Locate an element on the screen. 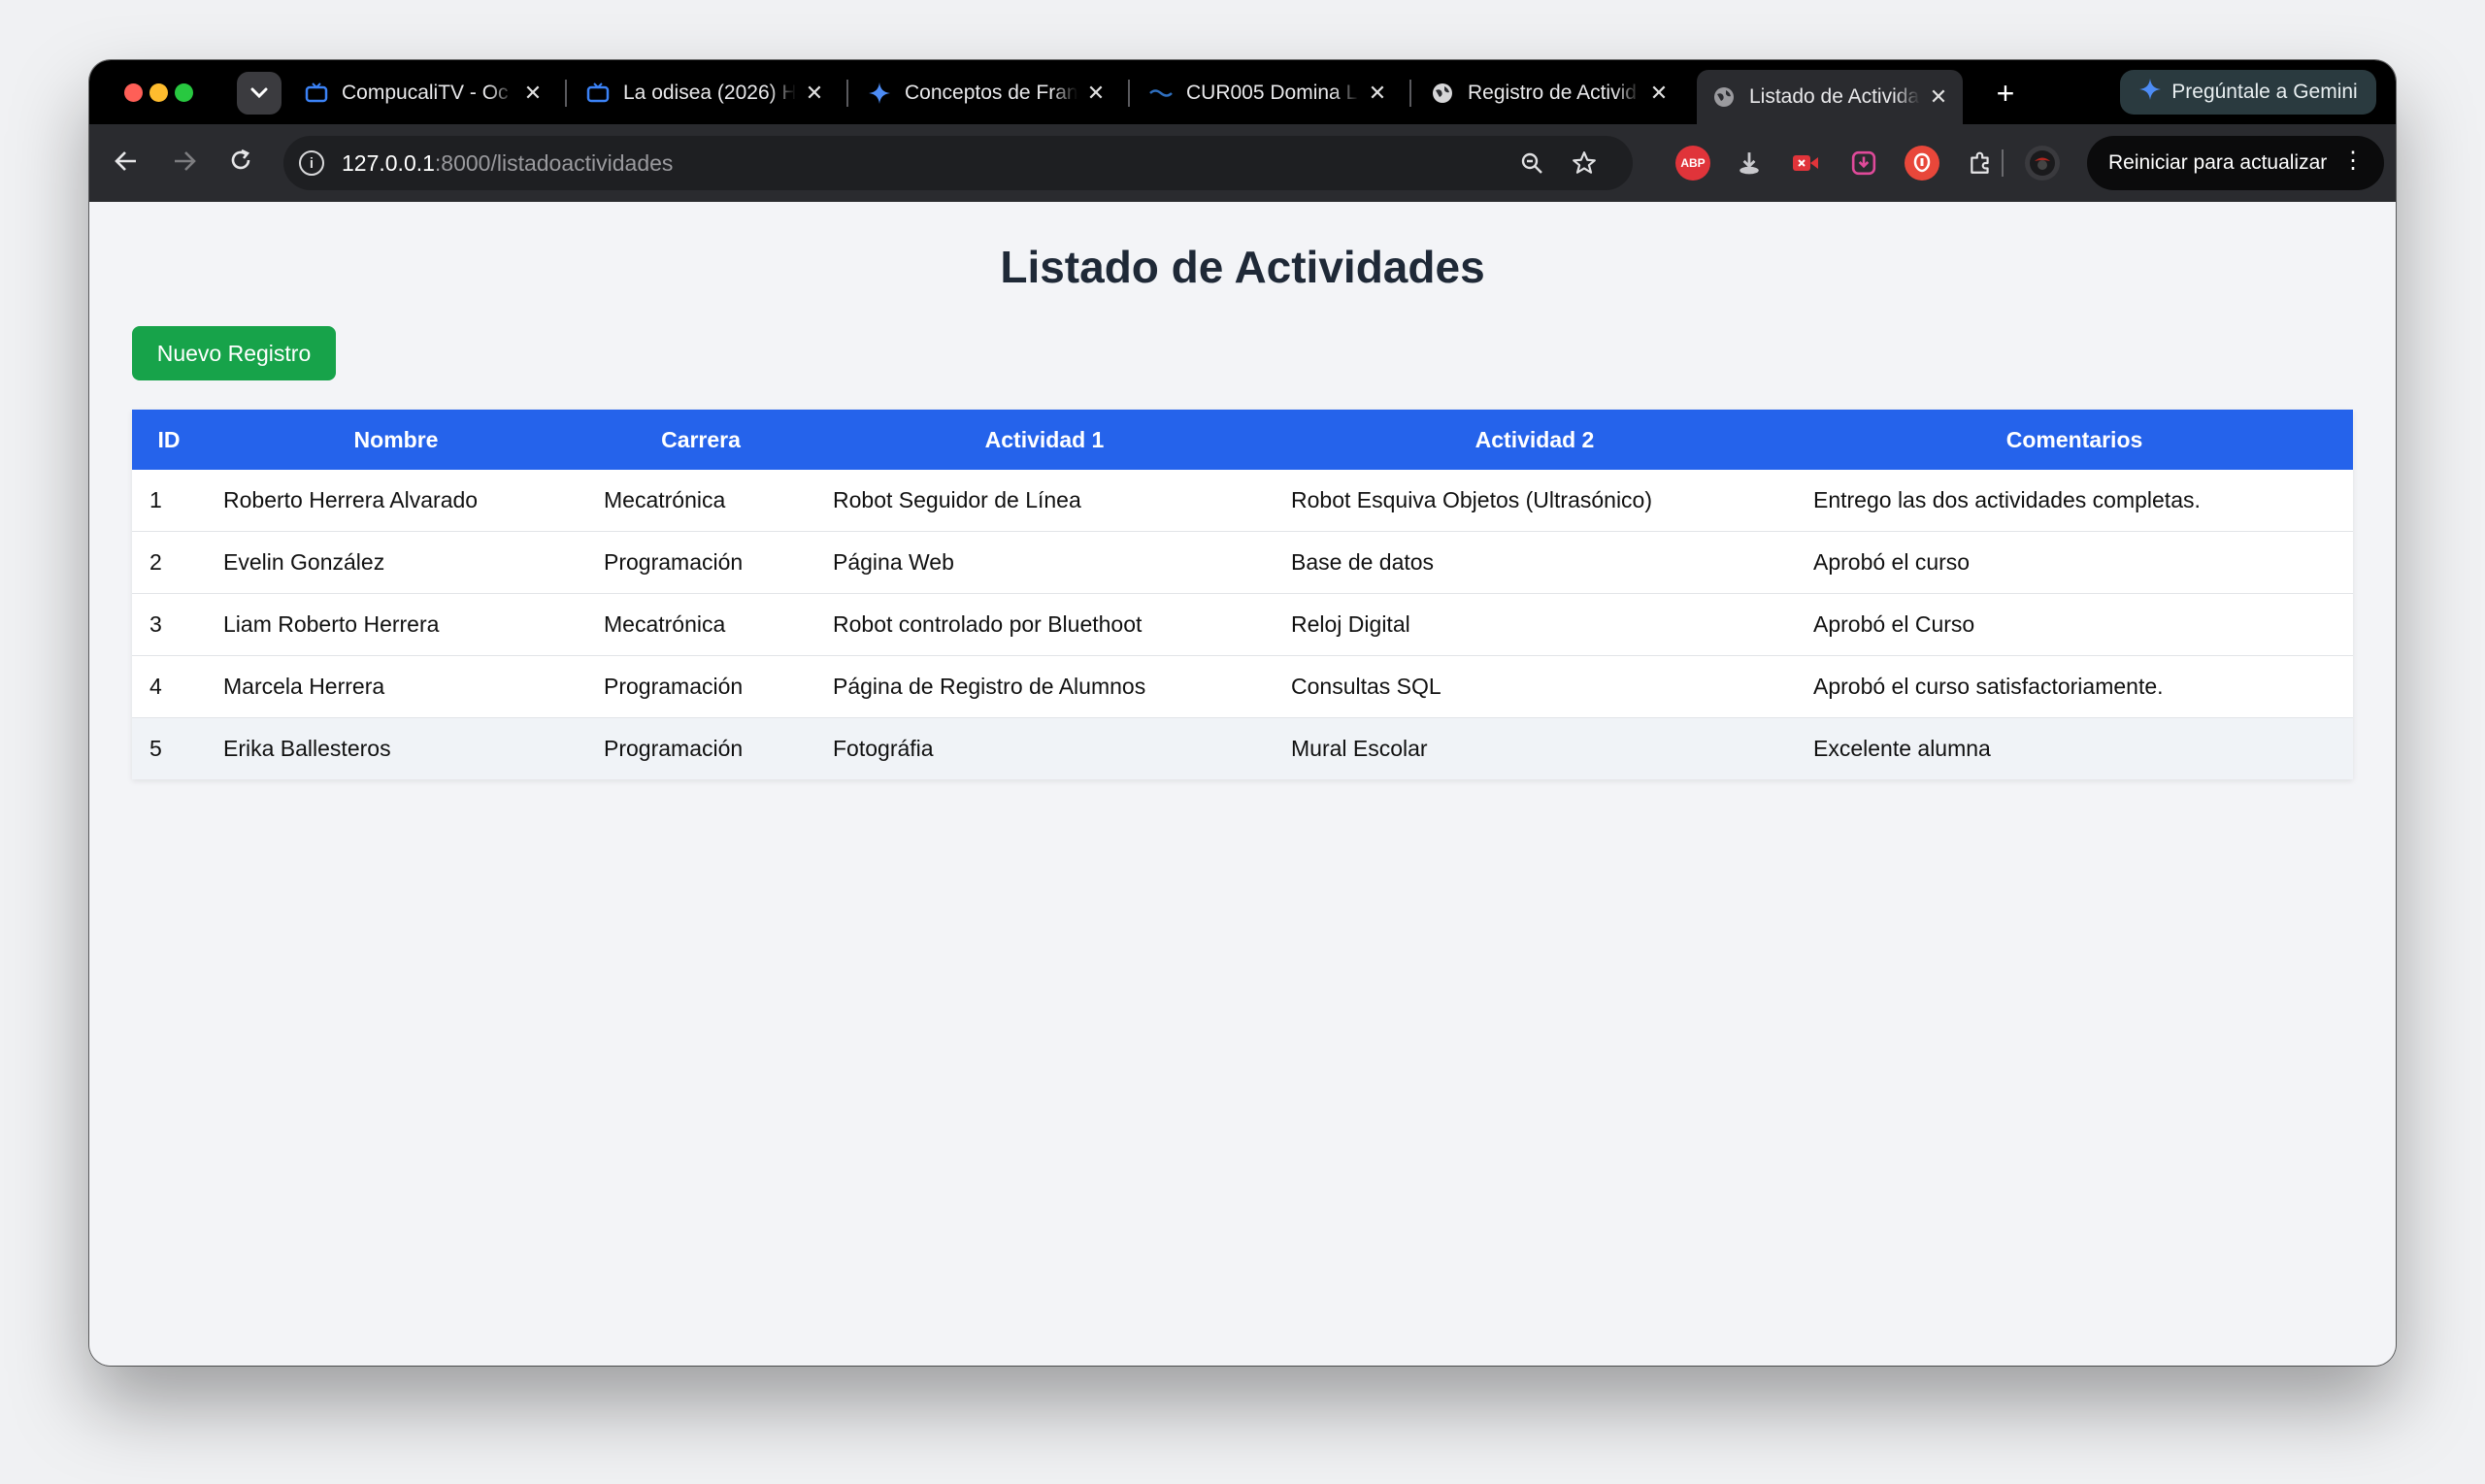 The image size is (2485, 1484). save-icon is located at coordinates (1864, 163).